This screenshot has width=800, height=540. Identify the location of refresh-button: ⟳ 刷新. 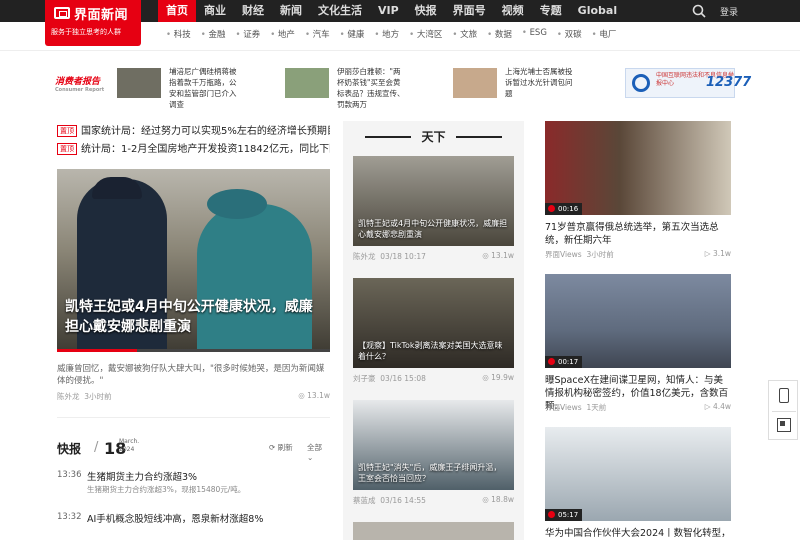
(281, 447).